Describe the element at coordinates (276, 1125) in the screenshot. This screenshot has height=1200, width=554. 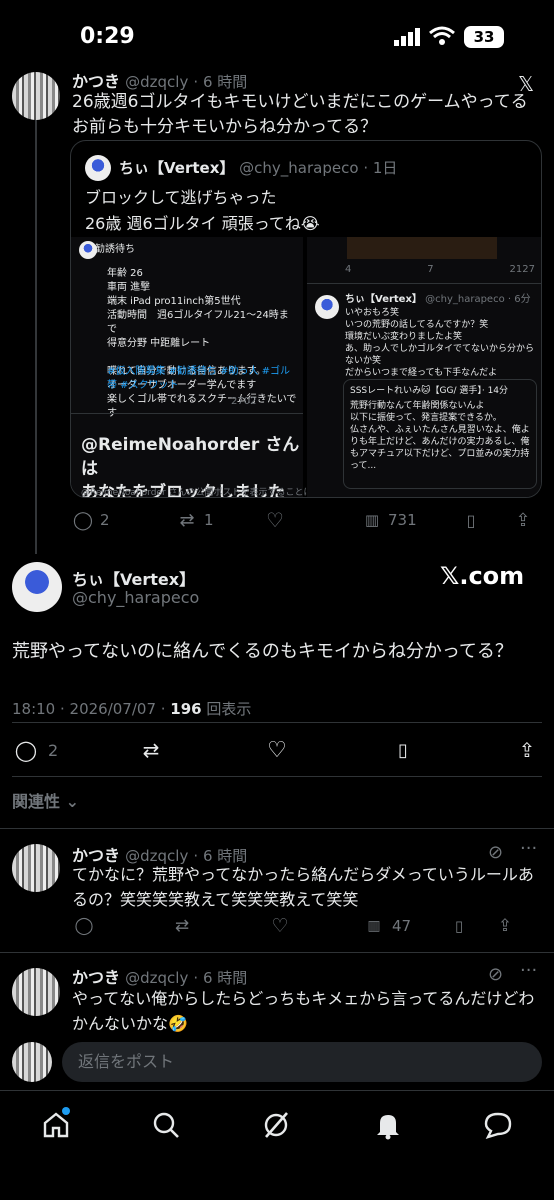
I see `grok-icon` at that location.